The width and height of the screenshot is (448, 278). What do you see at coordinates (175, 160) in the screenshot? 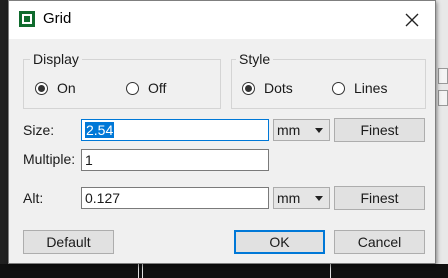
I see `multiple-input: 1` at bounding box center [175, 160].